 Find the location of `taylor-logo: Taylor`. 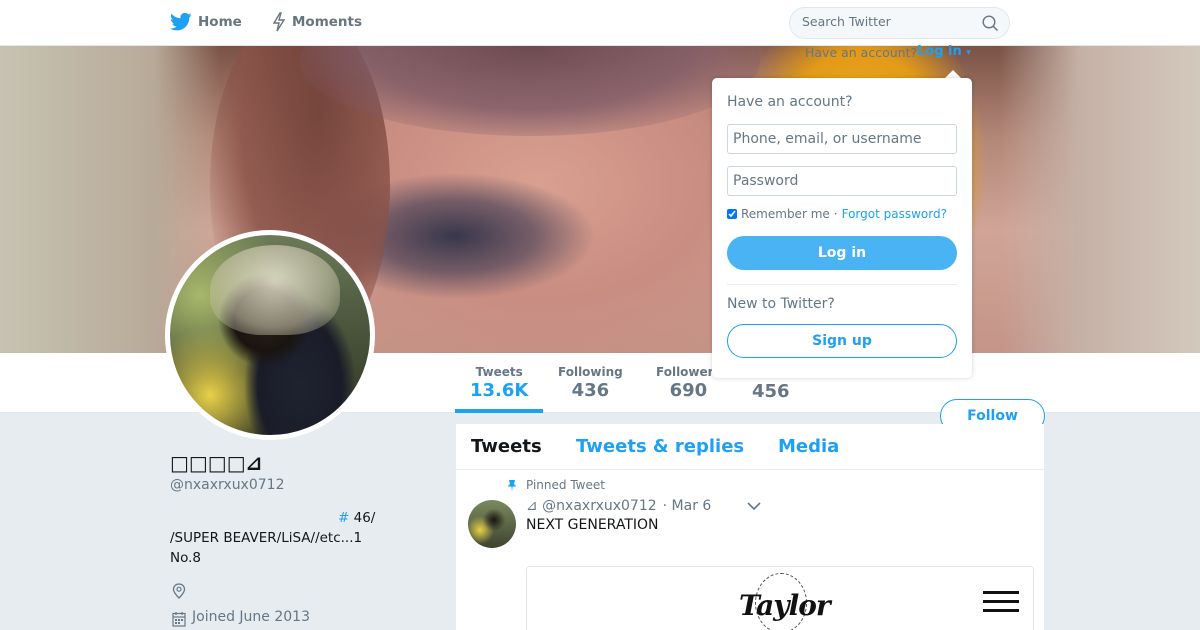

taylor-logo: Taylor is located at coordinates (785, 601).